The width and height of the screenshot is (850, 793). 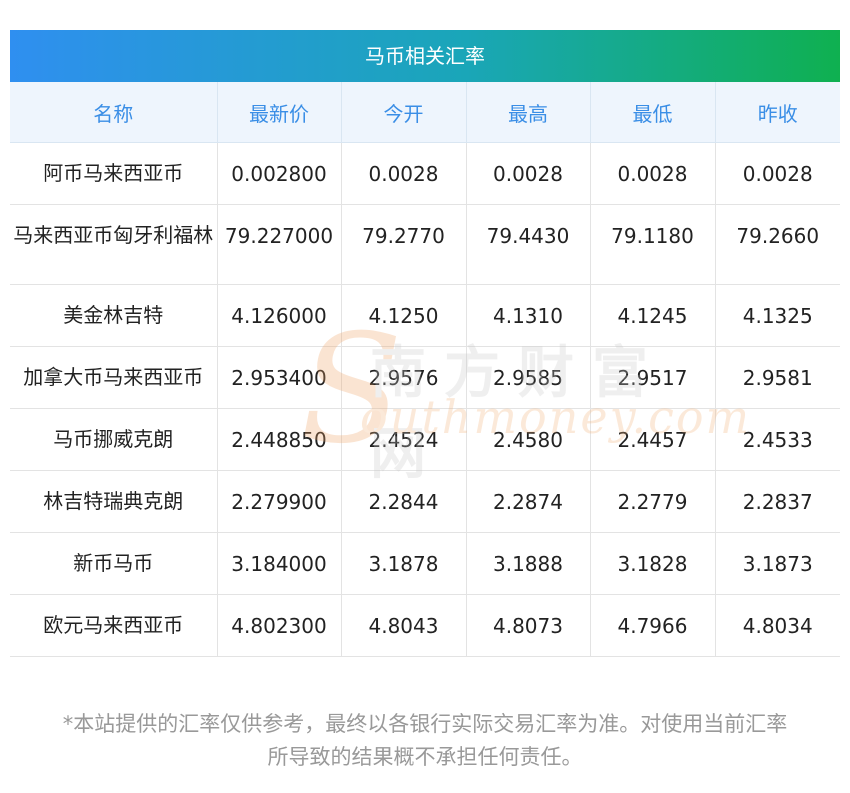 What do you see at coordinates (528, 315) in the screenshot?
I see `high-value: 4.1310` at bounding box center [528, 315].